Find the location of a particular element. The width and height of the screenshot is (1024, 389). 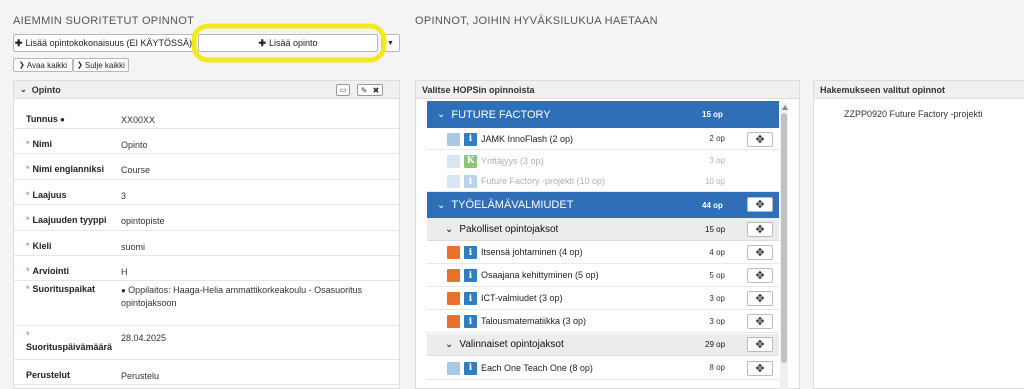

scroll-up-arrow is located at coordinates (785, 107).